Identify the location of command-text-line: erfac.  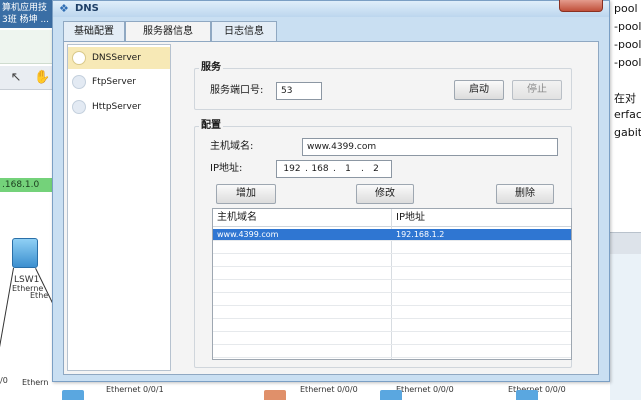
(627, 114).